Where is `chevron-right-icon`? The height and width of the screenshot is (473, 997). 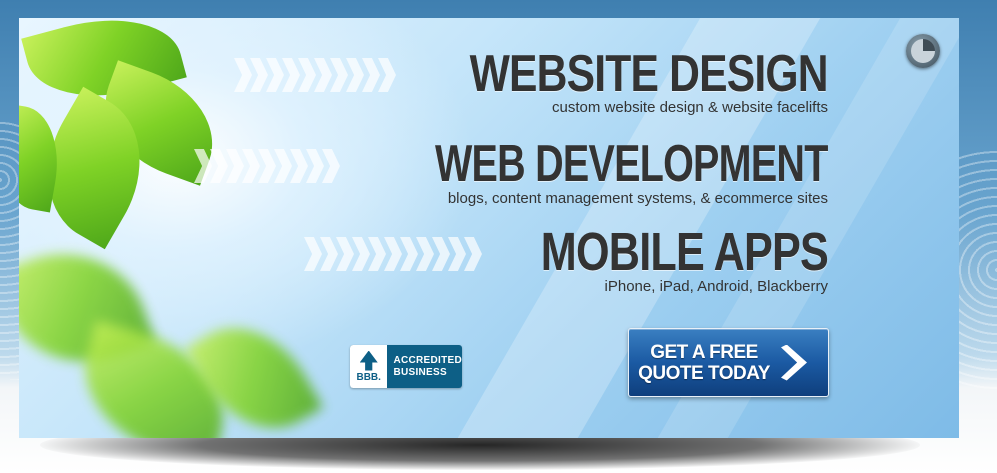 chevron-right-icon is located at coordinates (794, 362).